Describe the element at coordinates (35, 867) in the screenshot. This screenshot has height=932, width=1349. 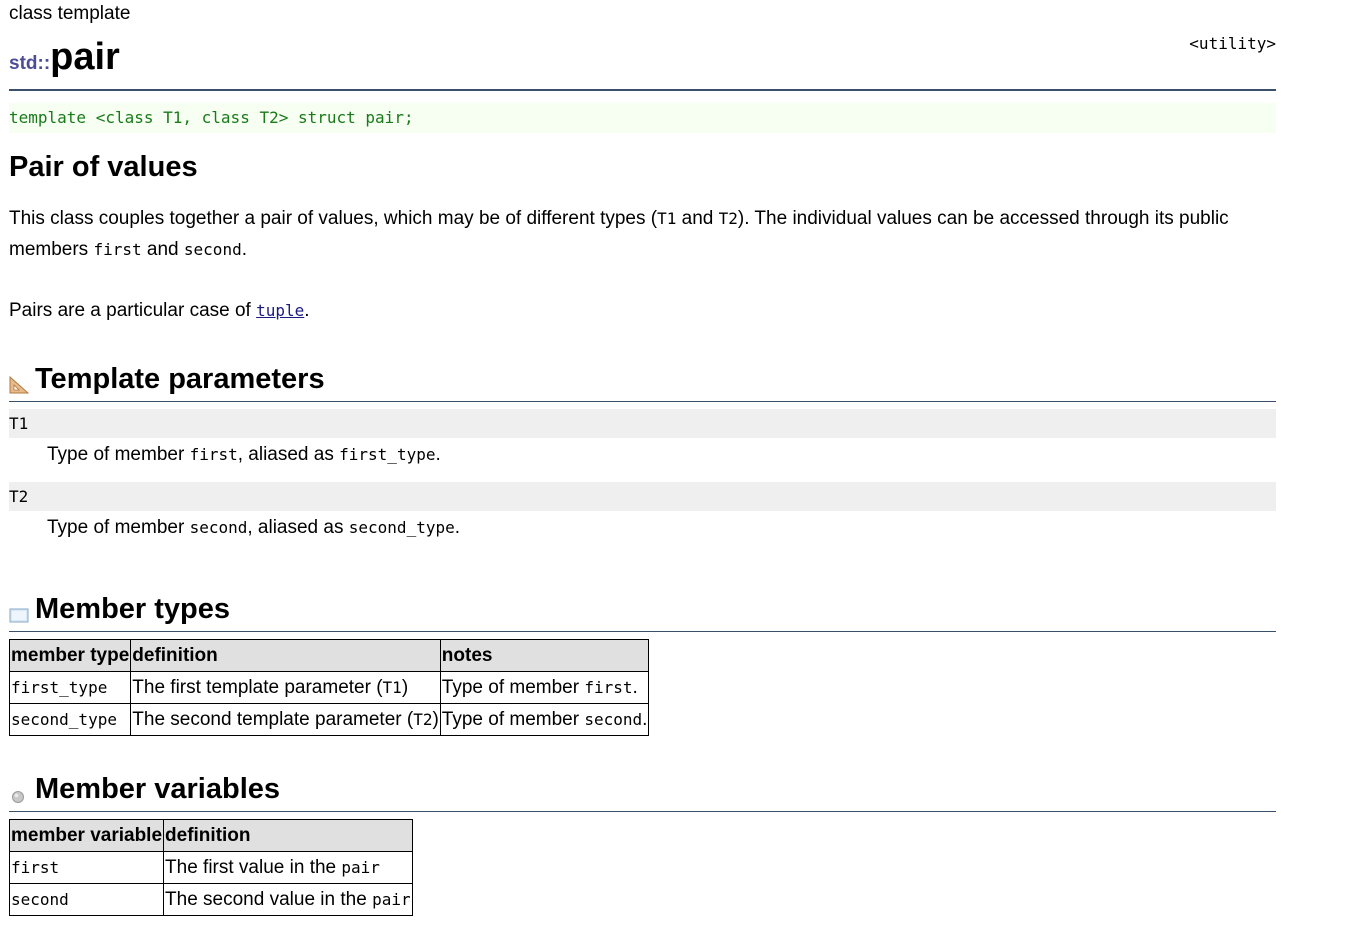
I see `code-variable: first` at that location.